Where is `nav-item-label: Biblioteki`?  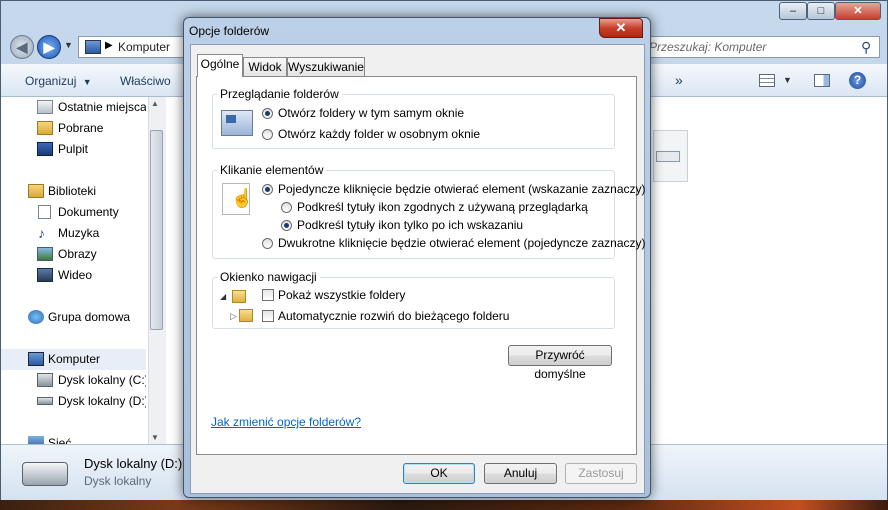 nav-item-label: Biblioteki is located at coordinates (72, 191).